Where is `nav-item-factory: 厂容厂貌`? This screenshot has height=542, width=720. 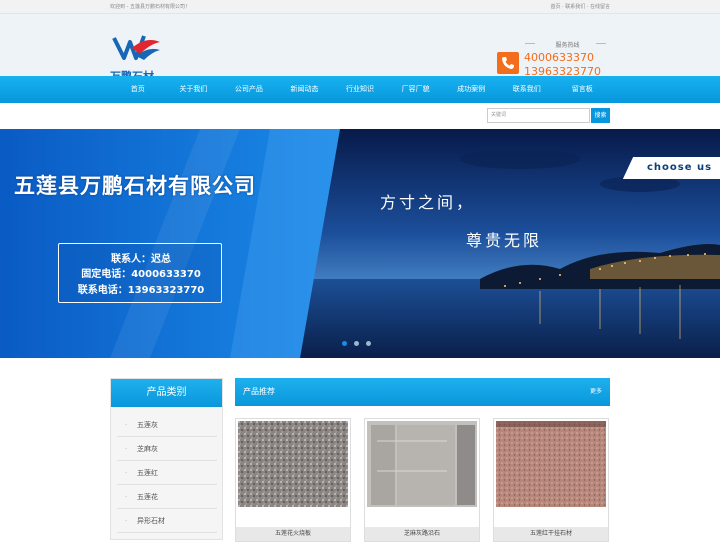
nav-item-factory: 厂容厂貌 is located at coordinates (416, 89).